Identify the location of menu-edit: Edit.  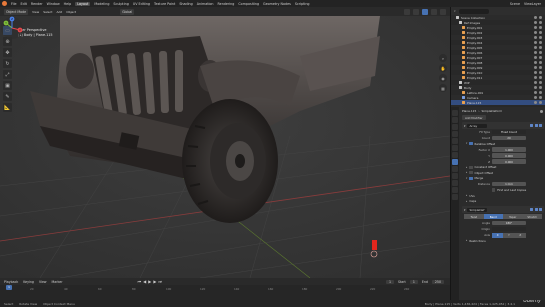
(24, 4).